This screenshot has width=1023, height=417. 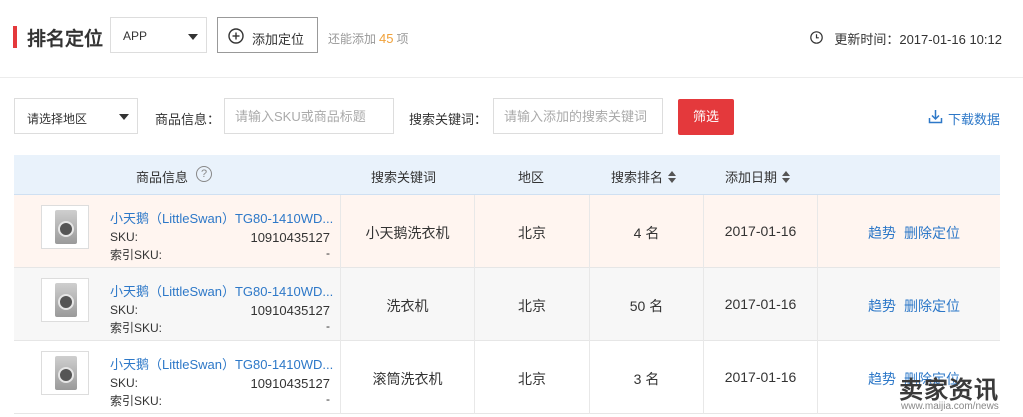 I want to click on watermark-logo: 卖家资讯 www.maijia.com/news, so click(x=958, y=393).